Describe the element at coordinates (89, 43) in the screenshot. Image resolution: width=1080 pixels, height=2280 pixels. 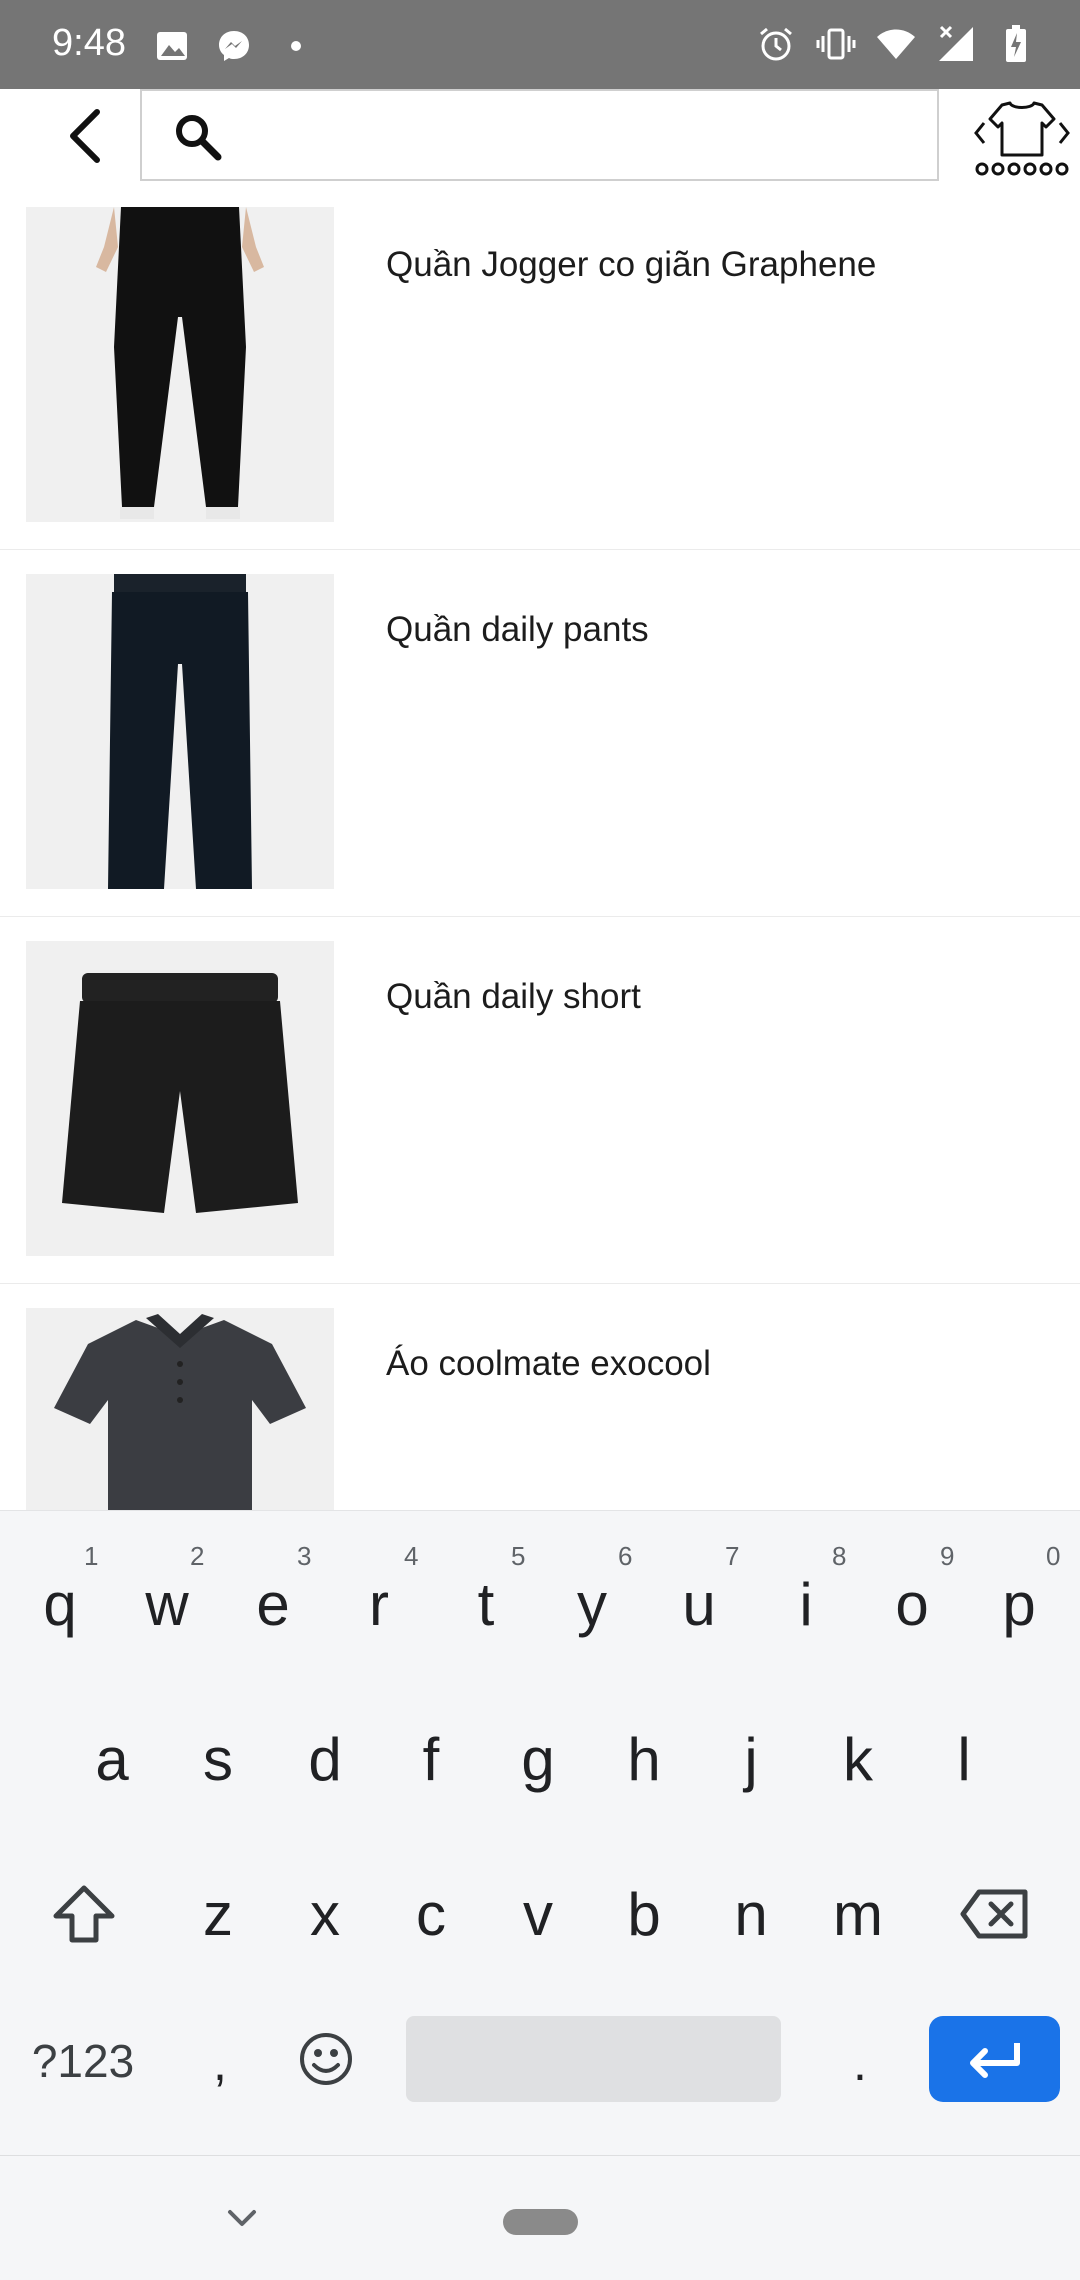
I see `status-time: 9:48` at that location.